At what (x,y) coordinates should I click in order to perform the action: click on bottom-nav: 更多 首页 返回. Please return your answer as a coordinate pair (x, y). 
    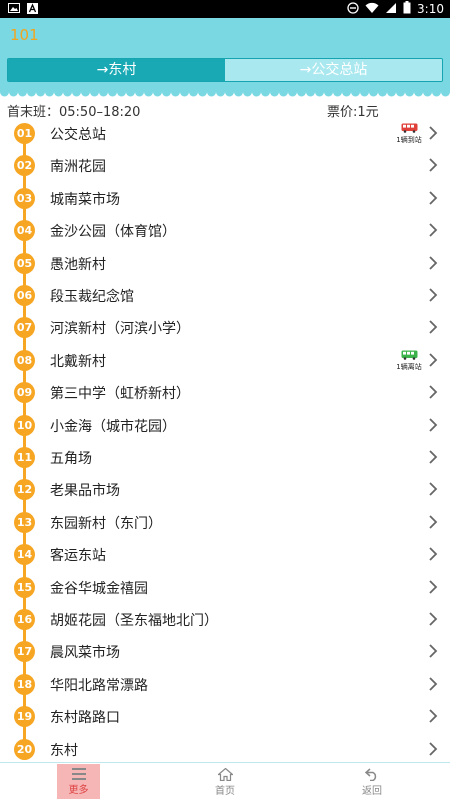
    Looking at the image, I should click on (225, 781).